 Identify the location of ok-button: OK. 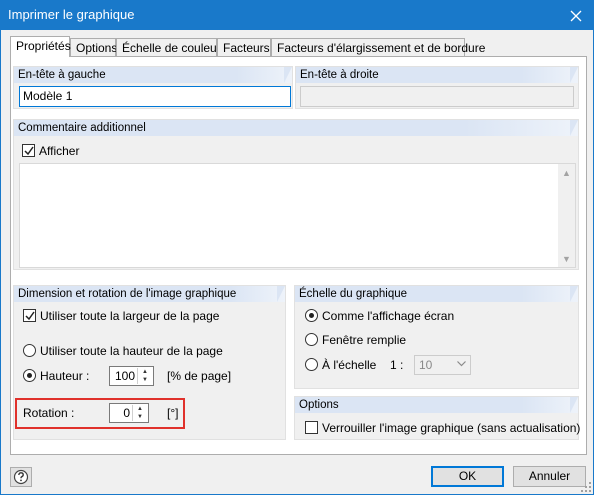
(467, 476).